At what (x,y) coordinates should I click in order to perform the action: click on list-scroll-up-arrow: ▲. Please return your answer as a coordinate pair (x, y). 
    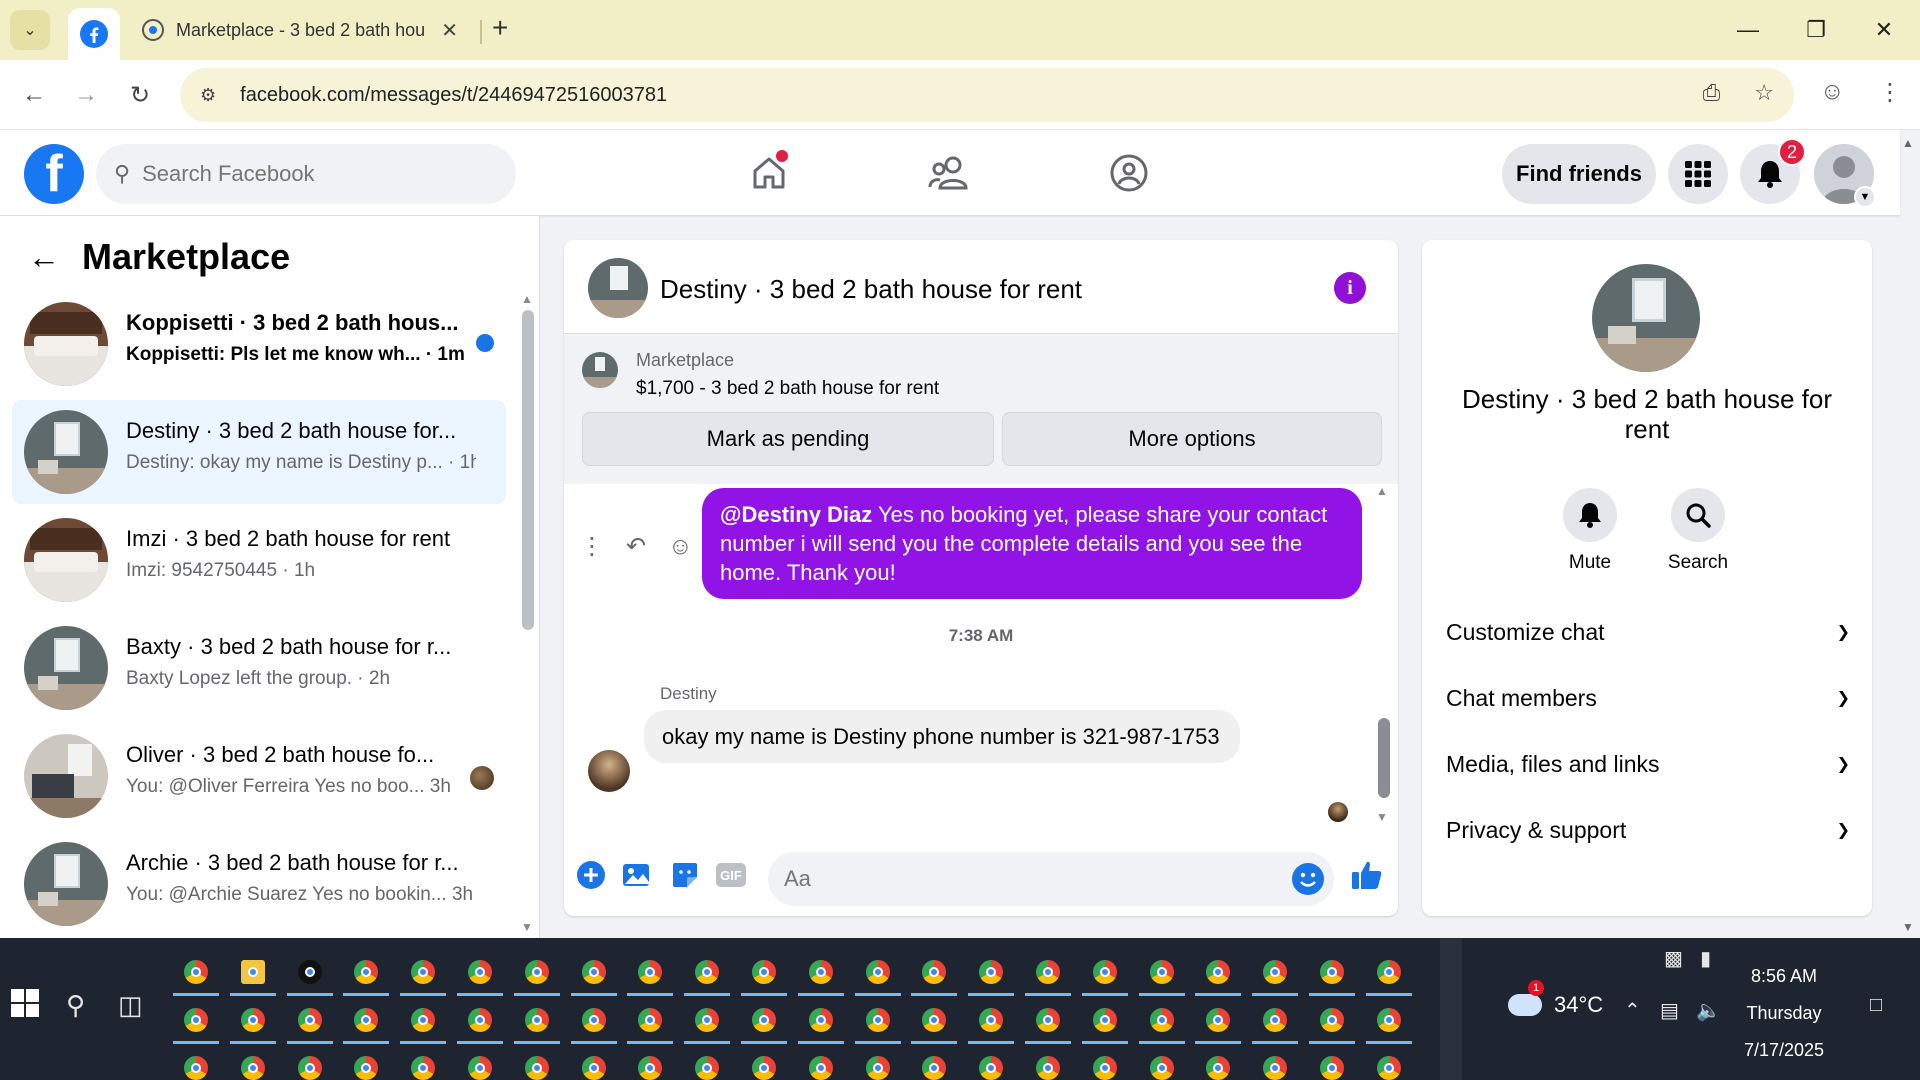
    Looking at the image, I should click on (527, 299).